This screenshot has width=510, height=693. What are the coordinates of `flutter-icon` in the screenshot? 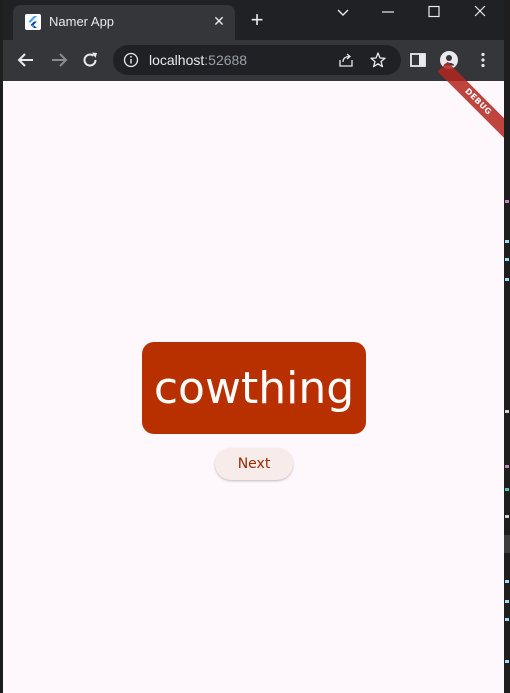 It's located at (33, 22).